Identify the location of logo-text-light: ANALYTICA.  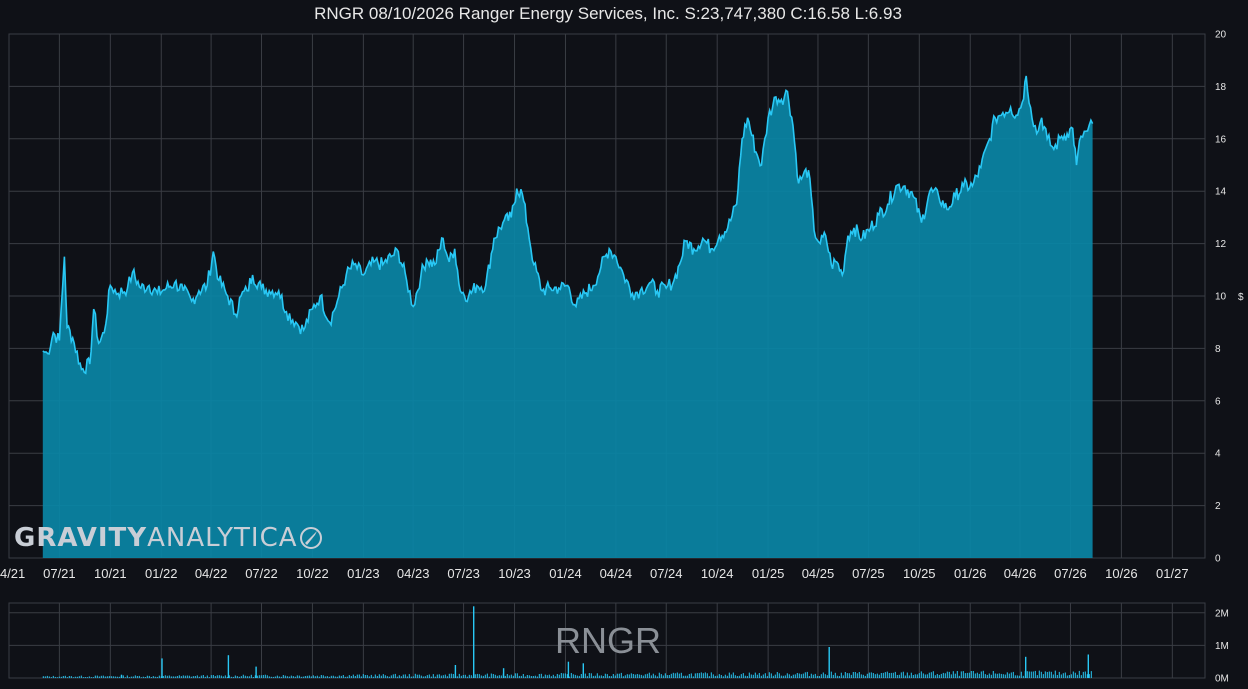
(222, 538).